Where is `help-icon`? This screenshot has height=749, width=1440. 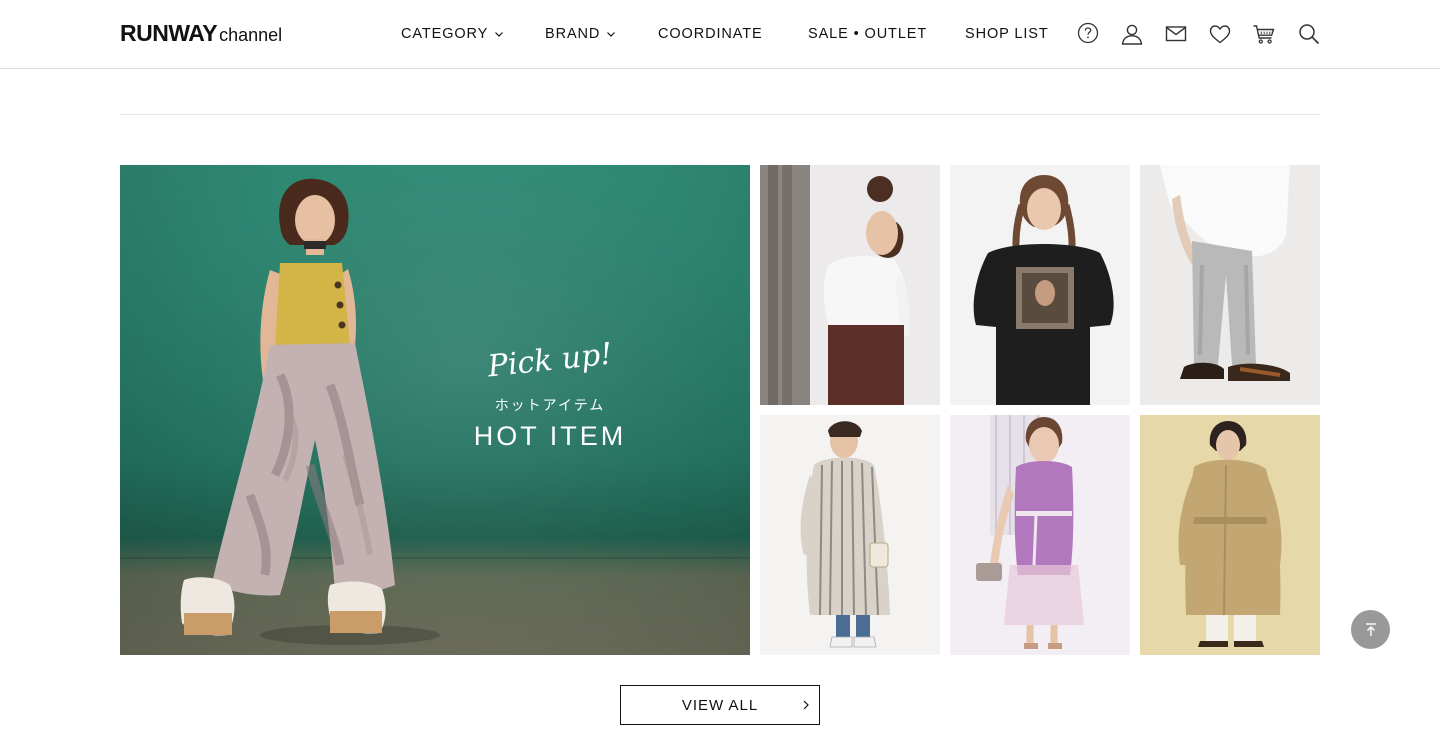
help-icon is located at coordinates (1088, 34).